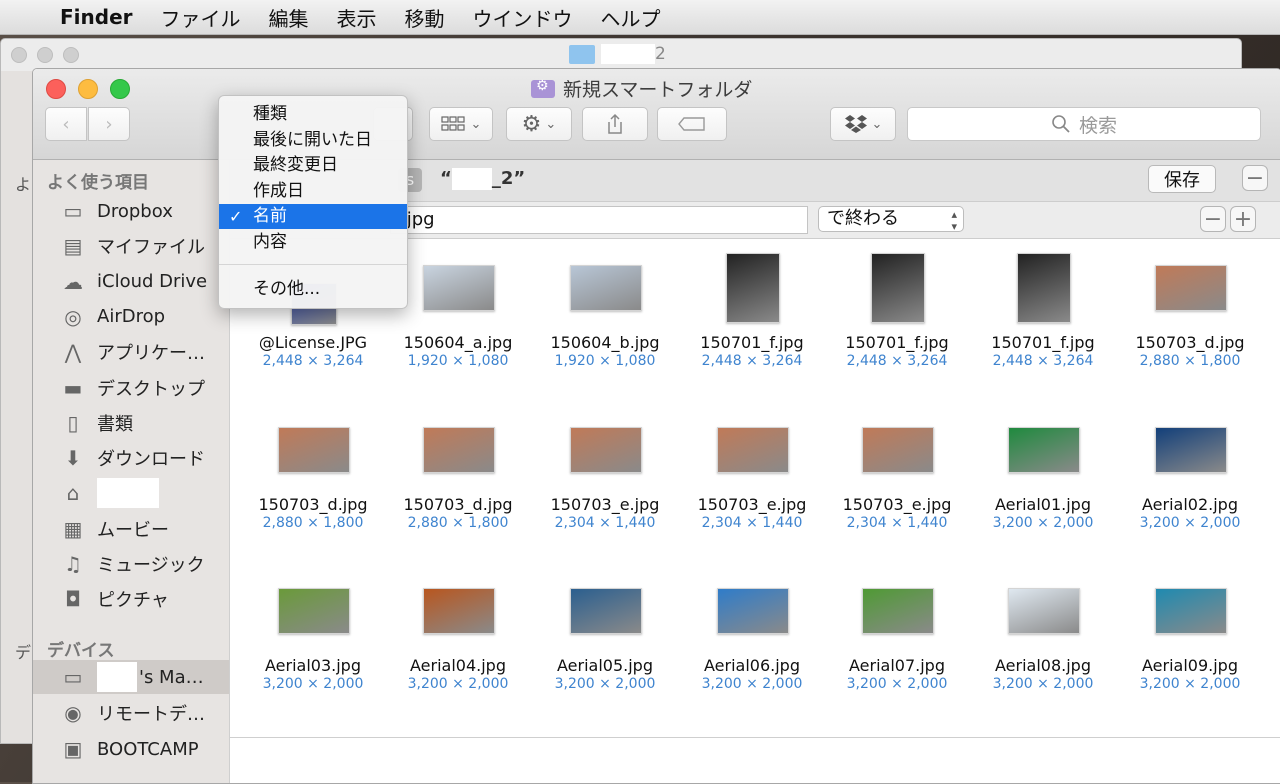 This screenshot has width=1280, height=784. I want to click on chevron-left-icon: ‹, so click(66, 124).